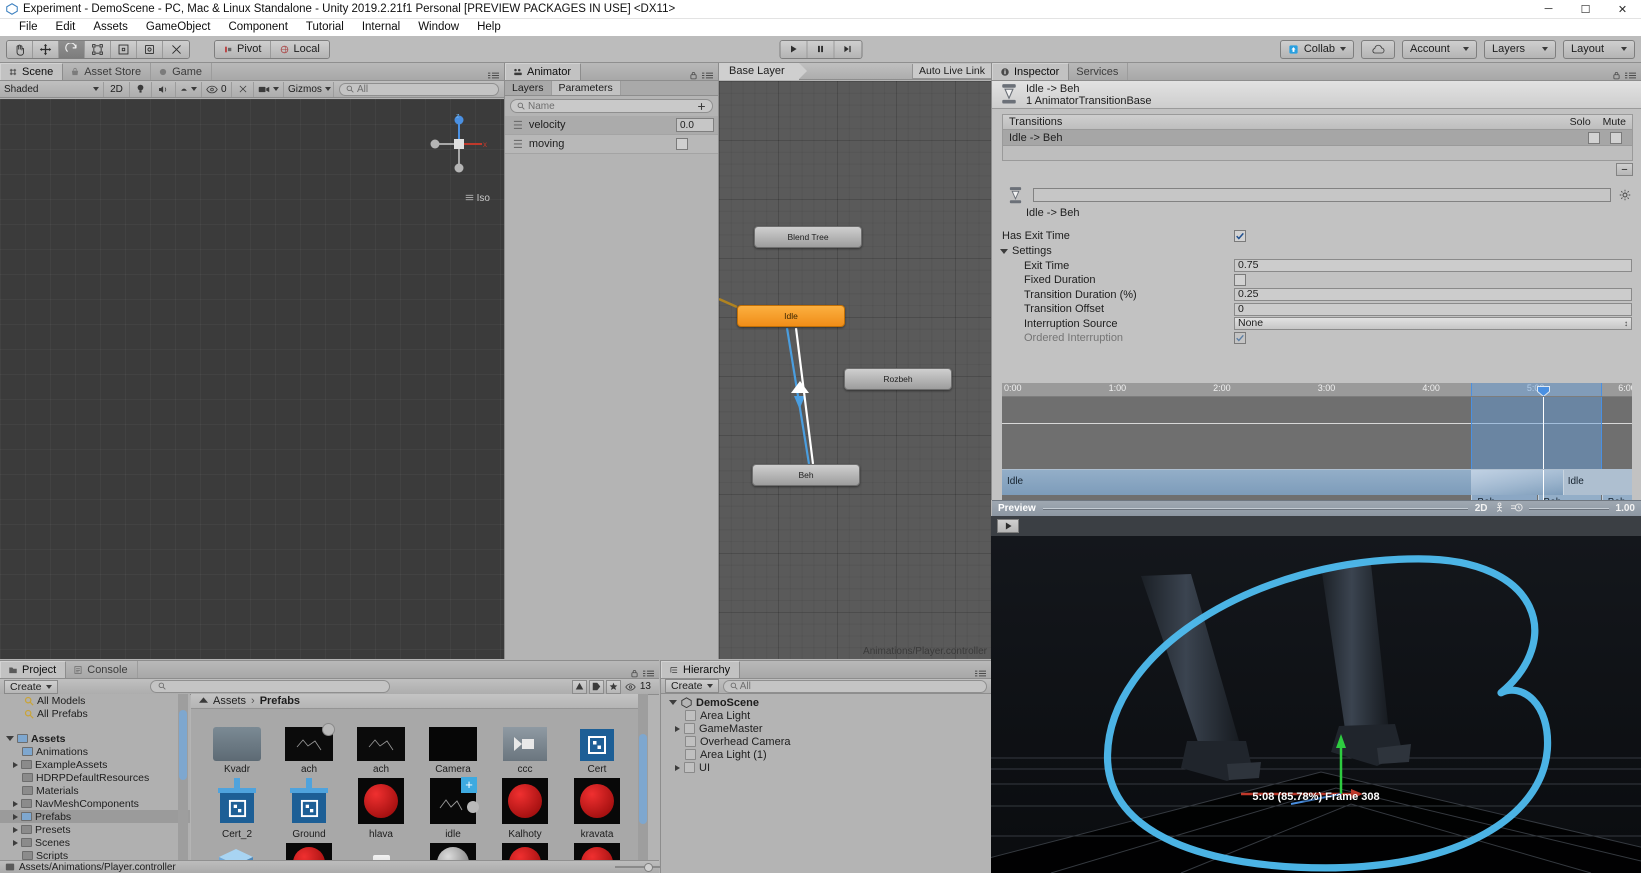  I want to click on tab-animator: Animator, so click(543, 71).